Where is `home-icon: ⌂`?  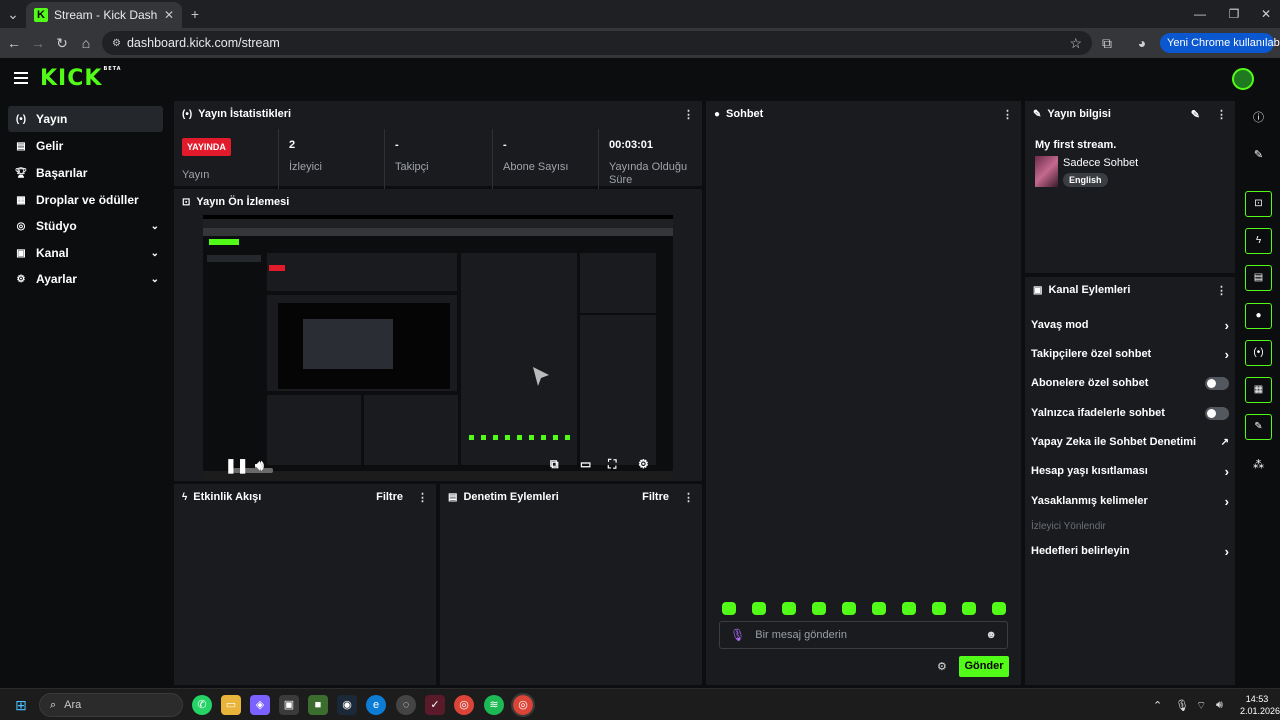
home-icon: ⌂ is located at coordinates (86, 43).